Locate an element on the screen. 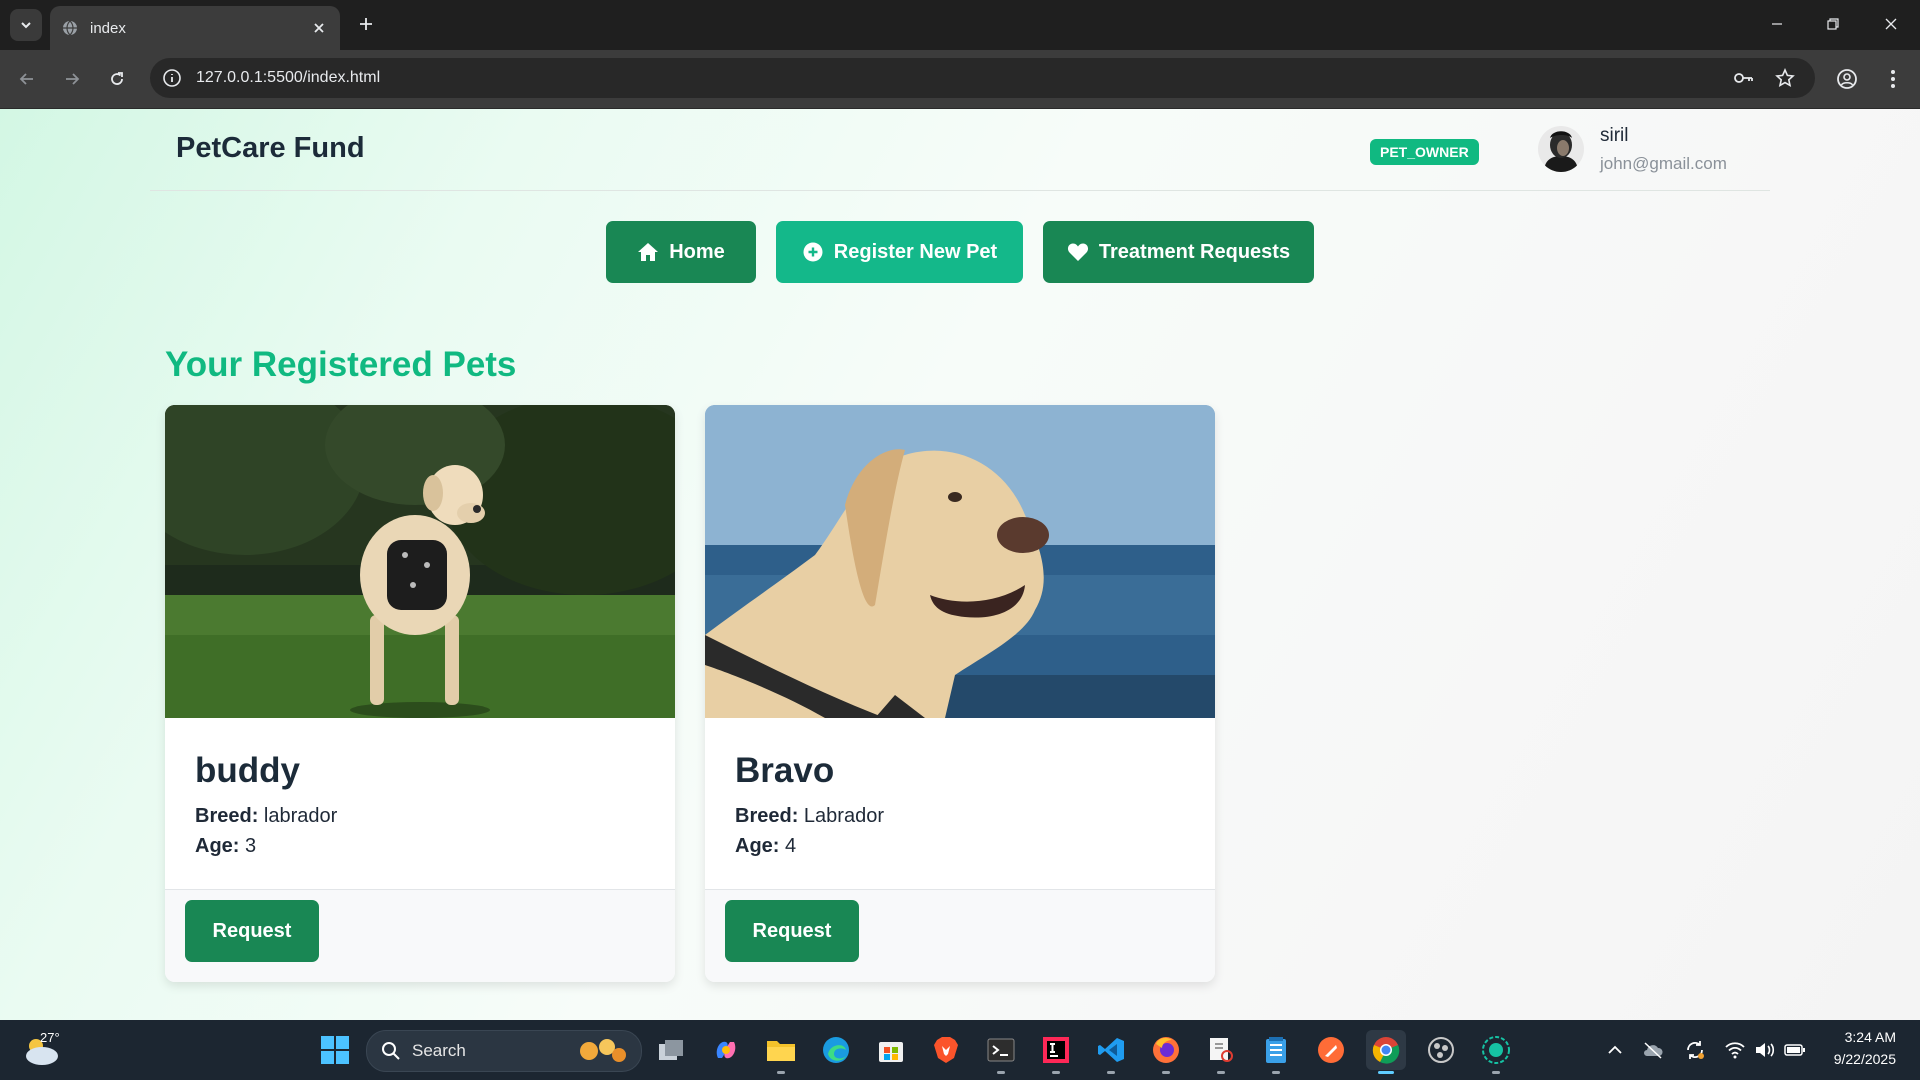  start-button is located at coordinates (335, 1050).